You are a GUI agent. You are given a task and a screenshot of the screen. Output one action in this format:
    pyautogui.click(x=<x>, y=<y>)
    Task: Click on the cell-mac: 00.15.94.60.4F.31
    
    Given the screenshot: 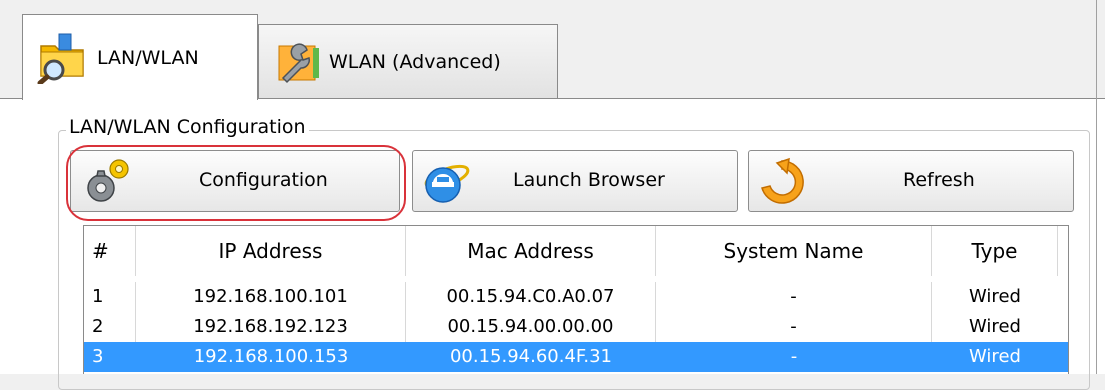 What is the action you would take?
    pyautogui.click(x=531, y=356)
    